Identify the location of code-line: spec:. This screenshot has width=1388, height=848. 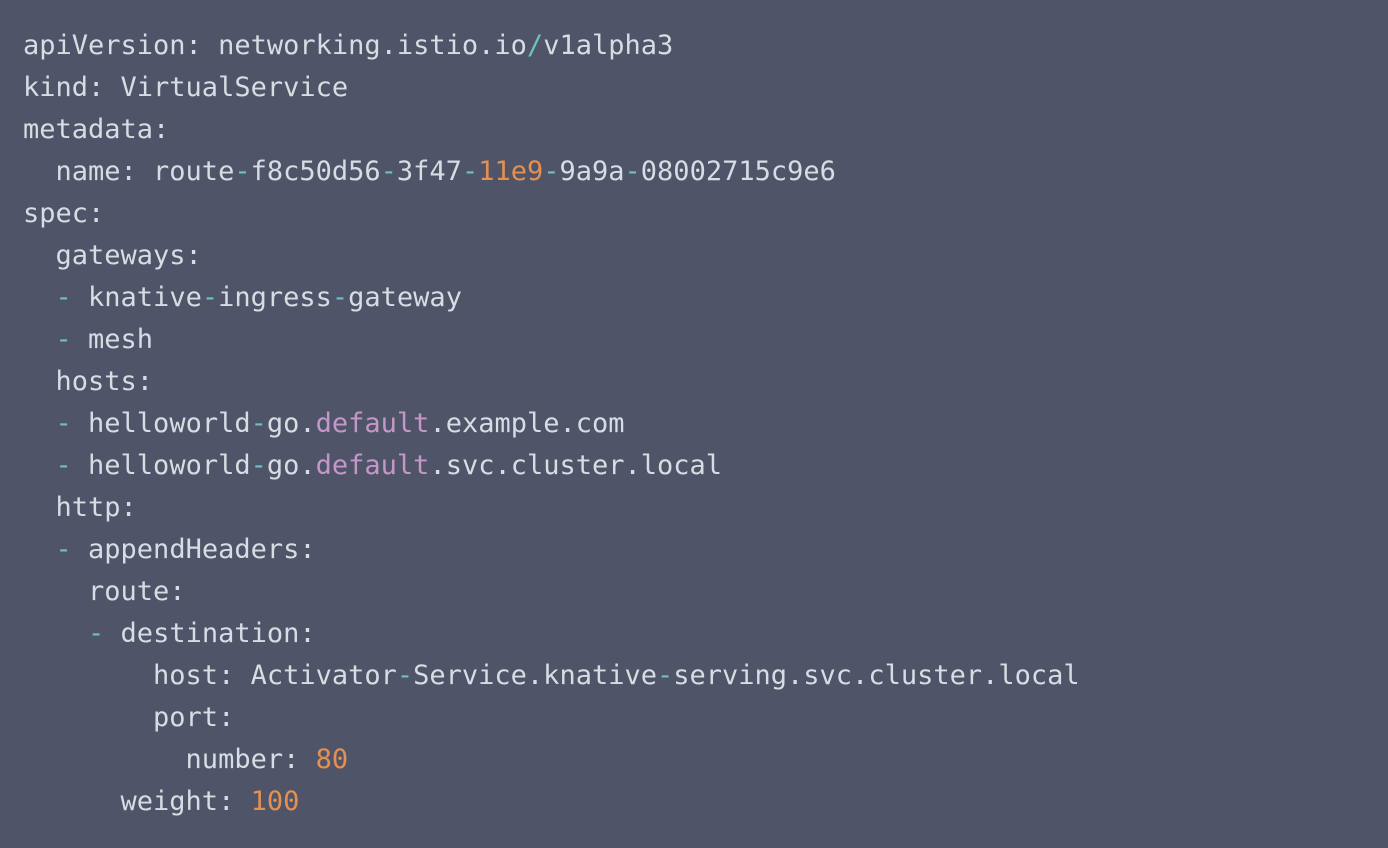
(551, 214).